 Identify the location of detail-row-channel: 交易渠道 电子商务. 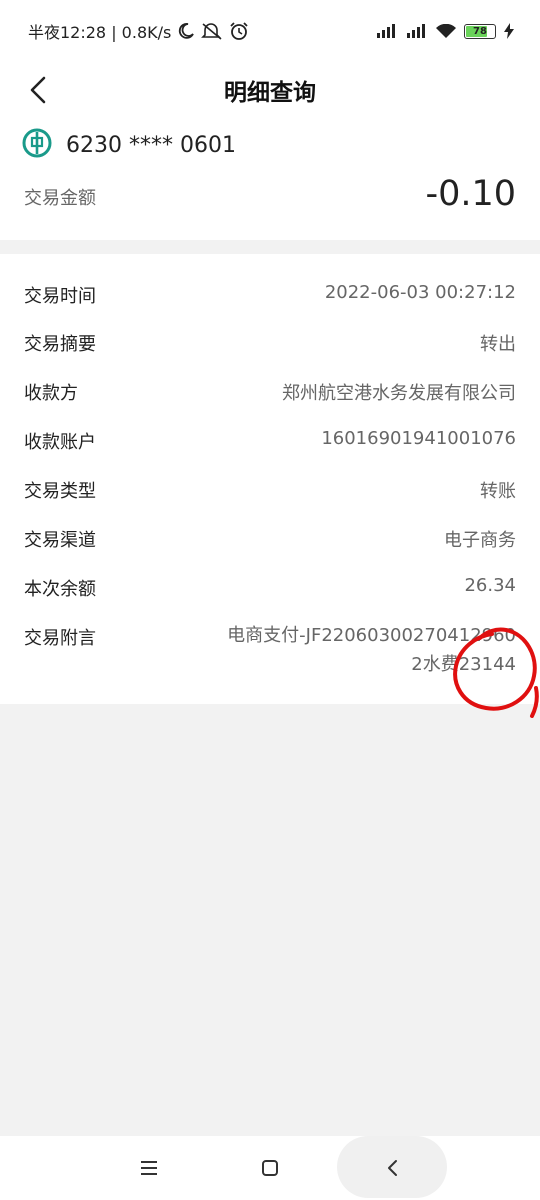
(270, 541).